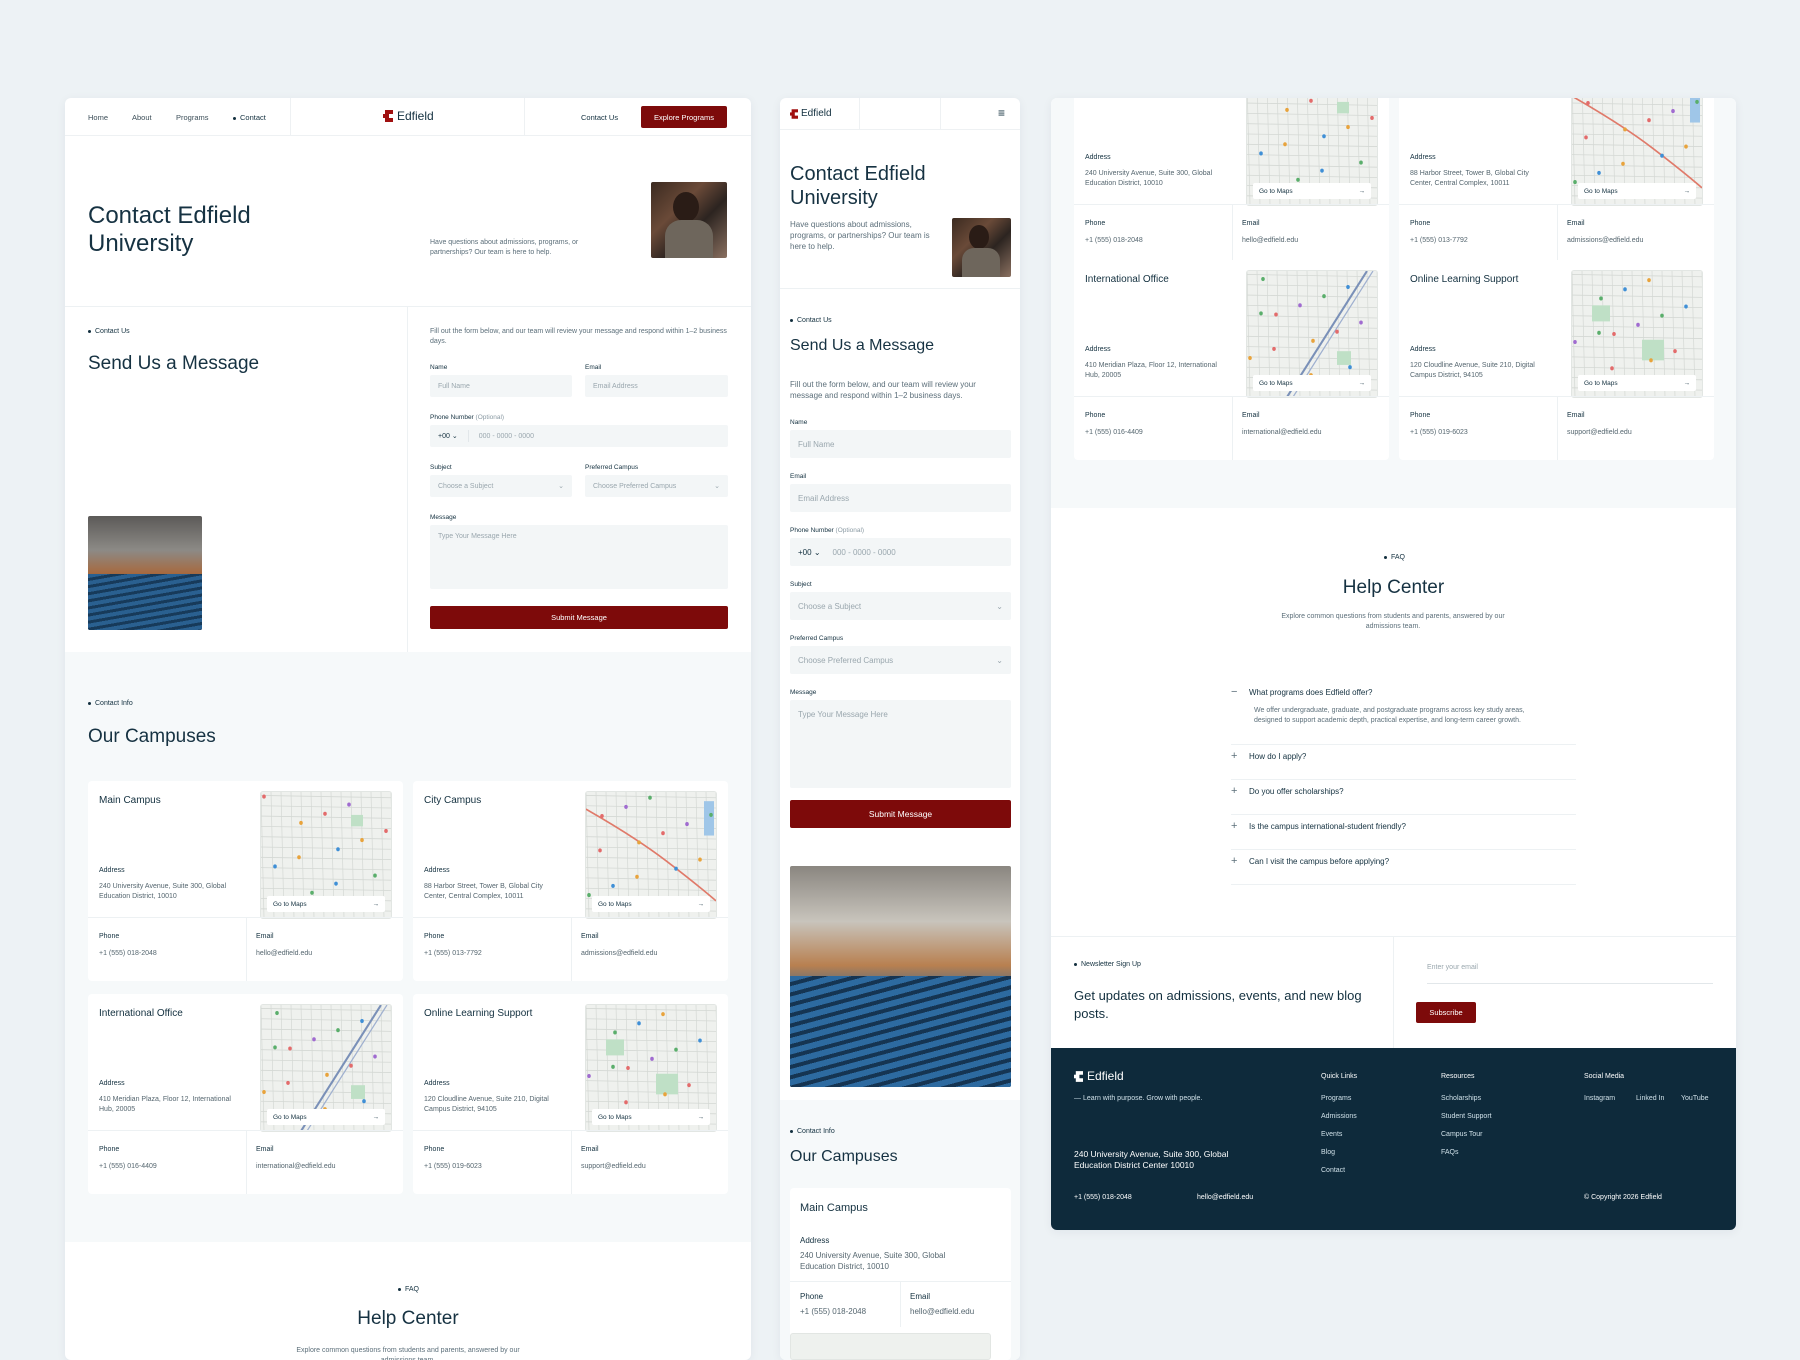  Describe the element at coordinates (599, 117) in the screenshot. I see `nav-contact-us: Contact Us` at that location.